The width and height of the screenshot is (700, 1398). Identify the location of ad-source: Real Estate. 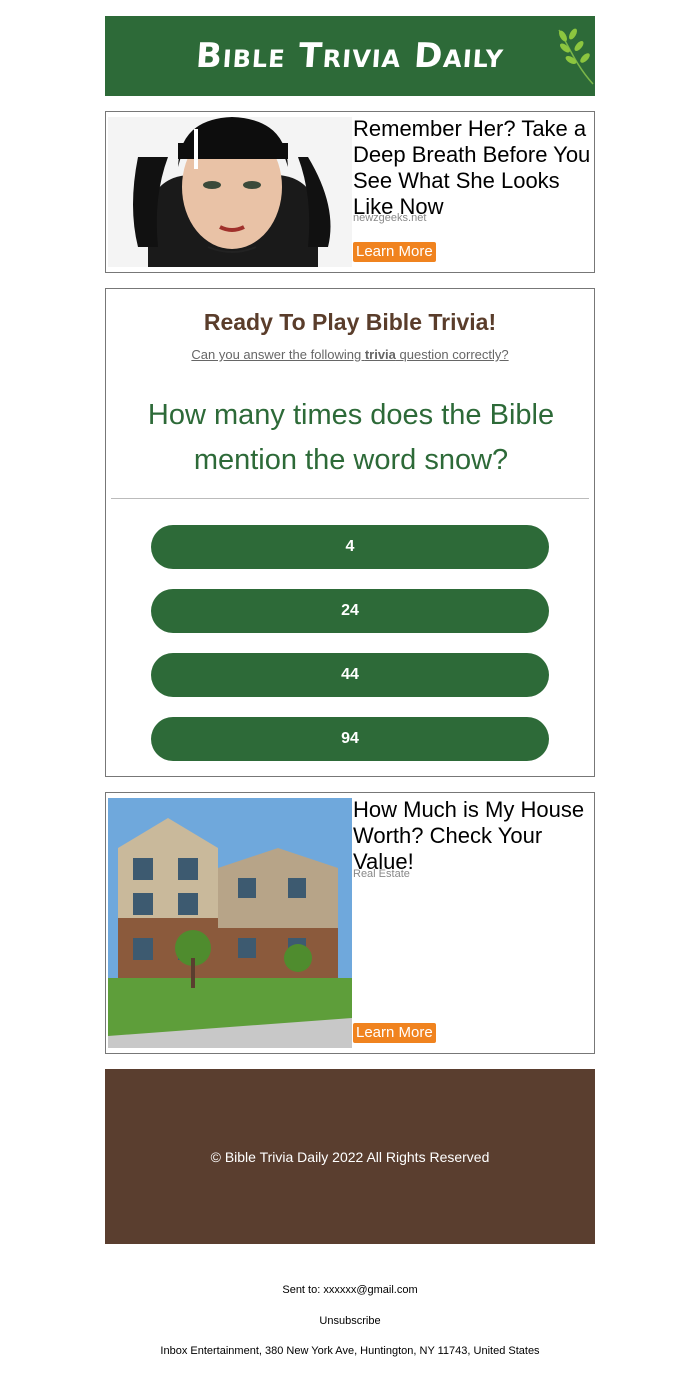
(381, 874).